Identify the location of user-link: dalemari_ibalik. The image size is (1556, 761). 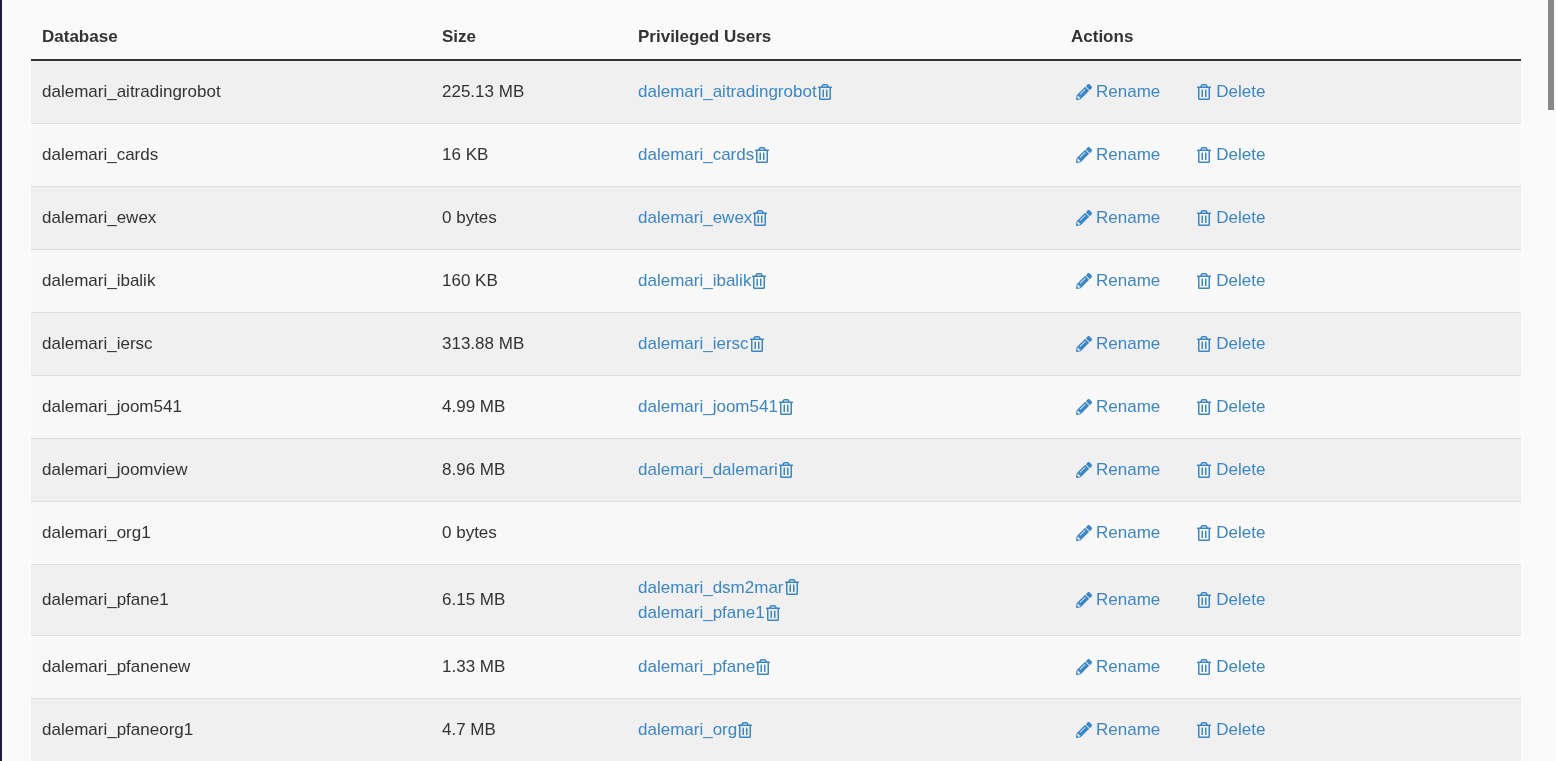
(695, 281).